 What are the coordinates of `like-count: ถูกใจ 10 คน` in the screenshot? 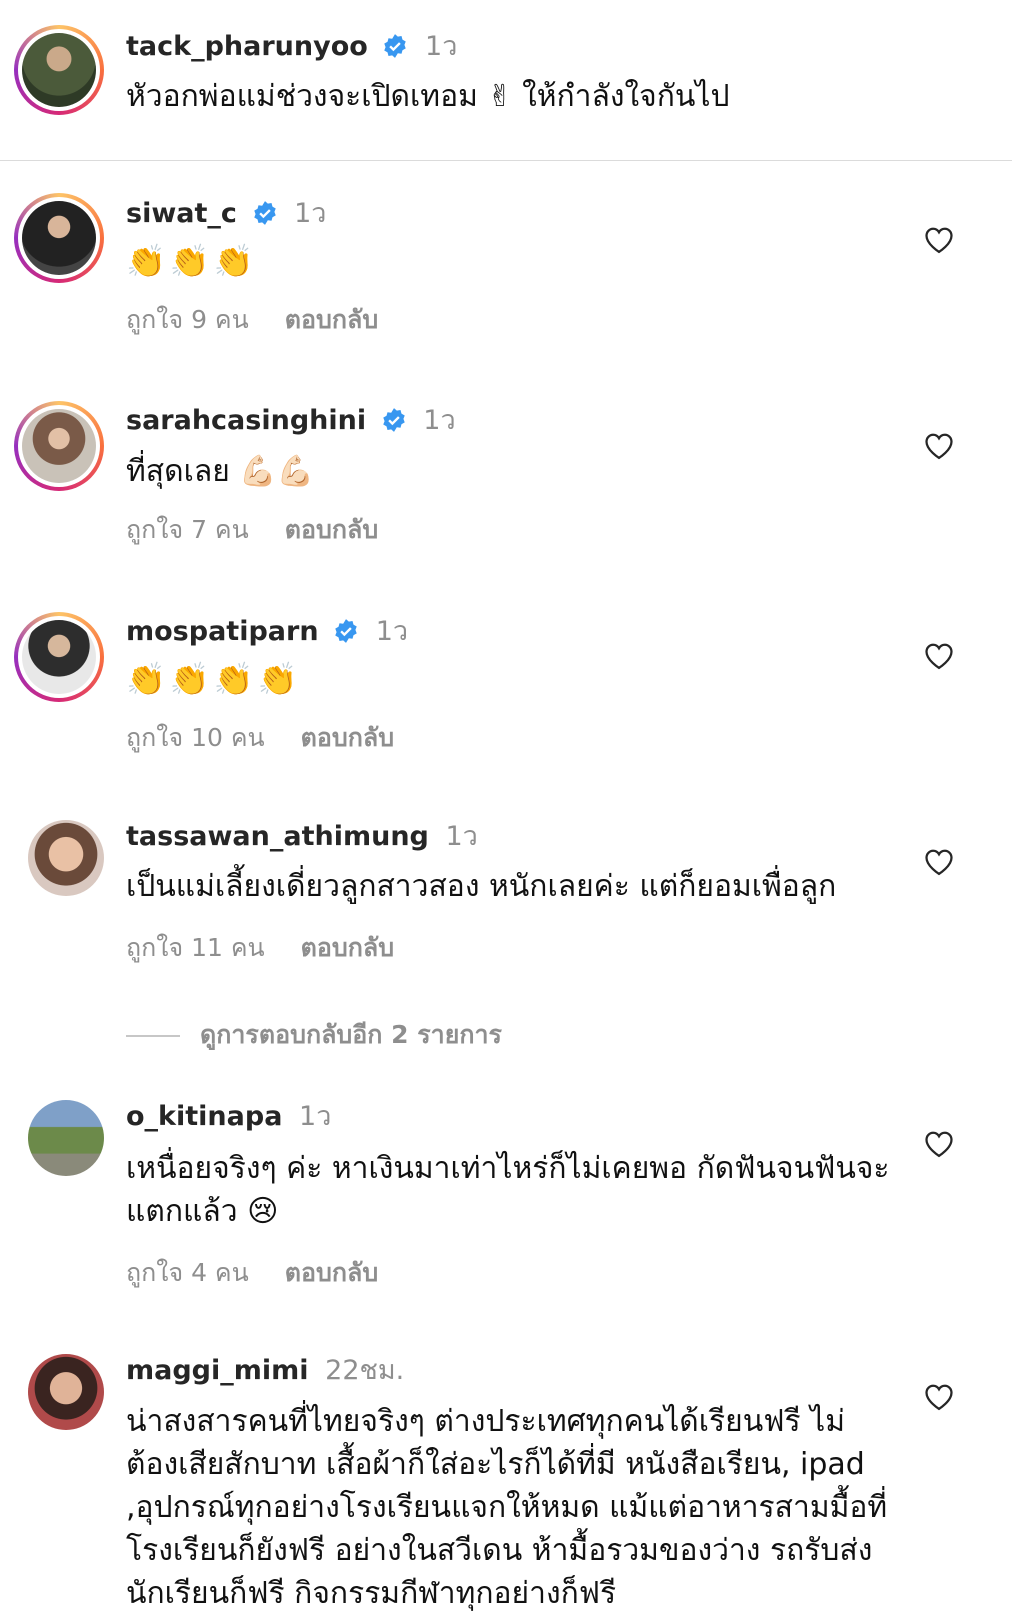 It's located at (195, 737).